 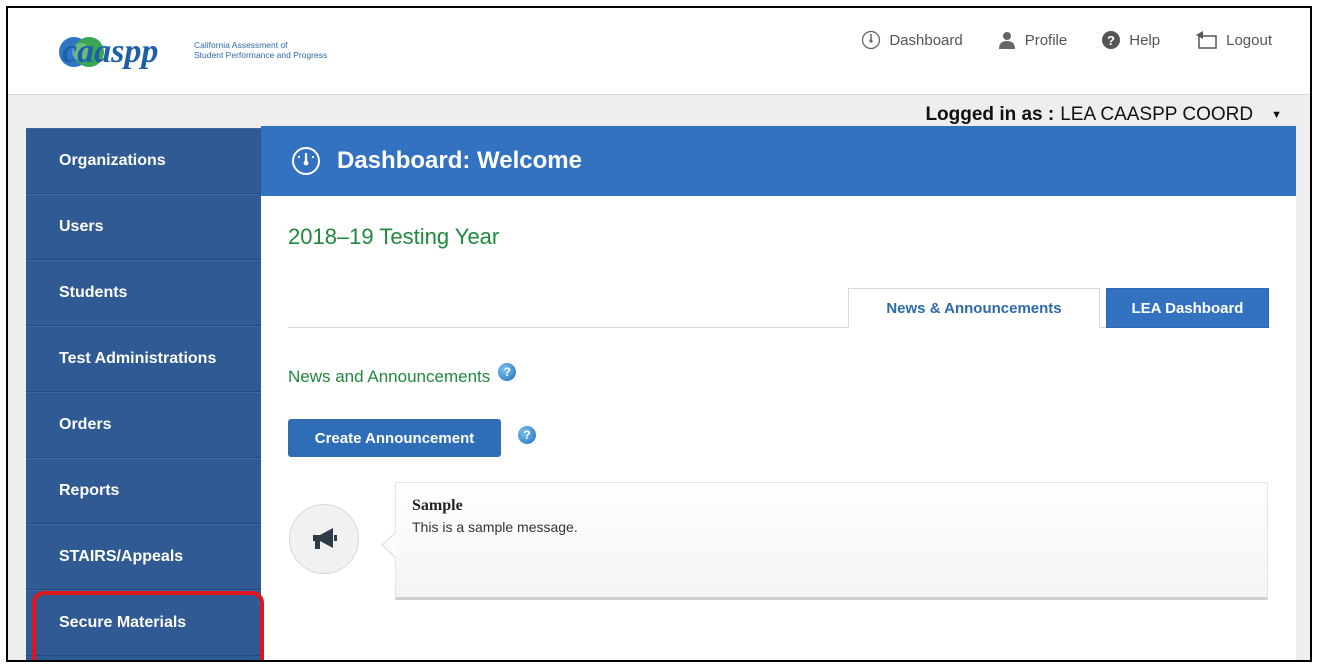 I want to click on nav-profile: Profile, so click(x=1032, y=40).